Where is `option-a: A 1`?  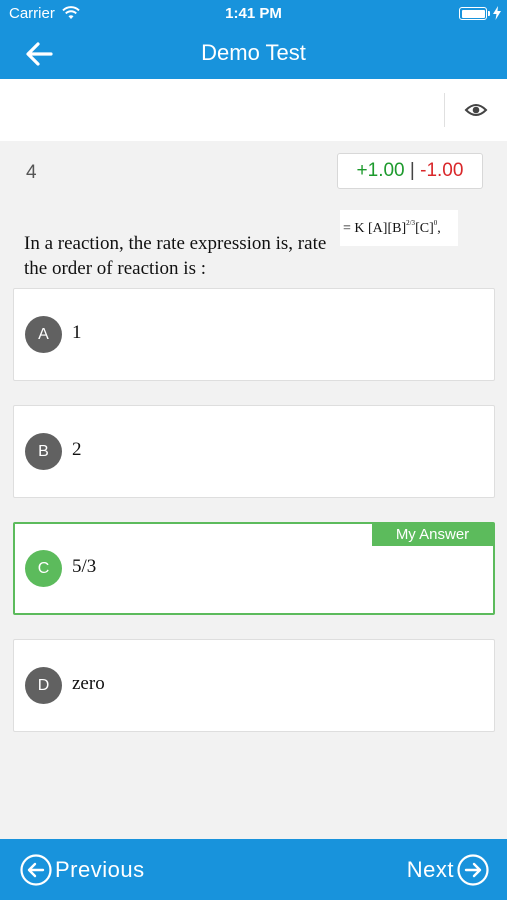
option-a: A 1 is located at coordinates (254, 334).